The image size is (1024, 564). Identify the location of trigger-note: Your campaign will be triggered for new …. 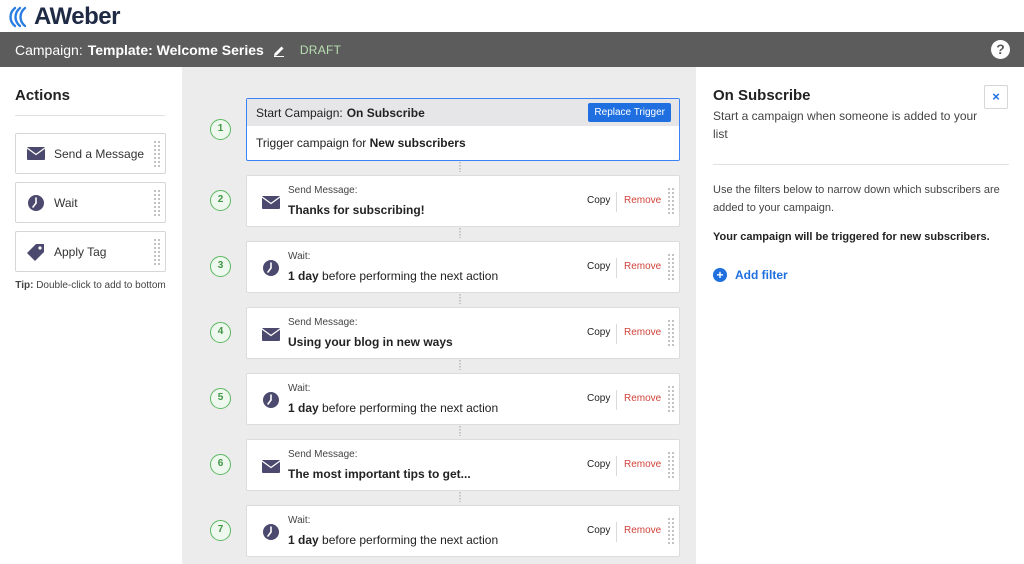
(851, 237).